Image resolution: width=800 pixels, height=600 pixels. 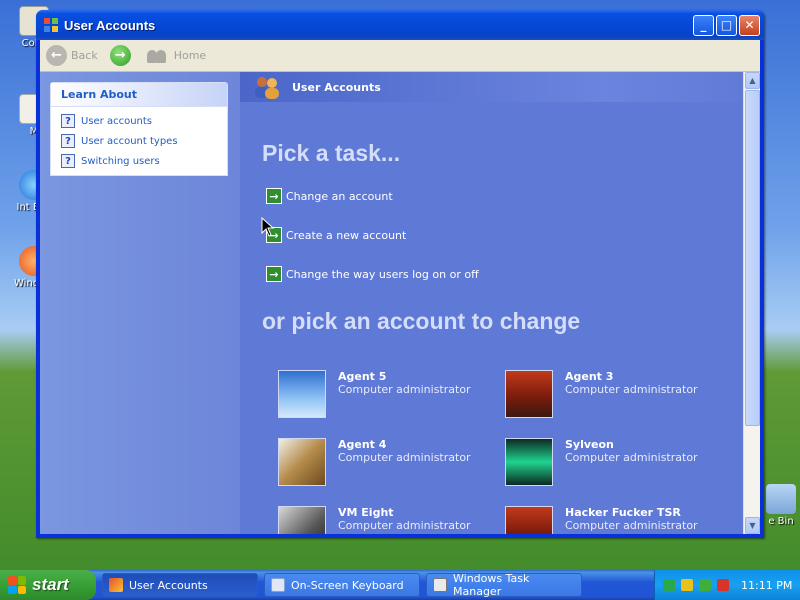 What do you see at coordinates (529, 462) in the screenshot?
I see `green-abstract-picture` at bounding box center [529, 462].